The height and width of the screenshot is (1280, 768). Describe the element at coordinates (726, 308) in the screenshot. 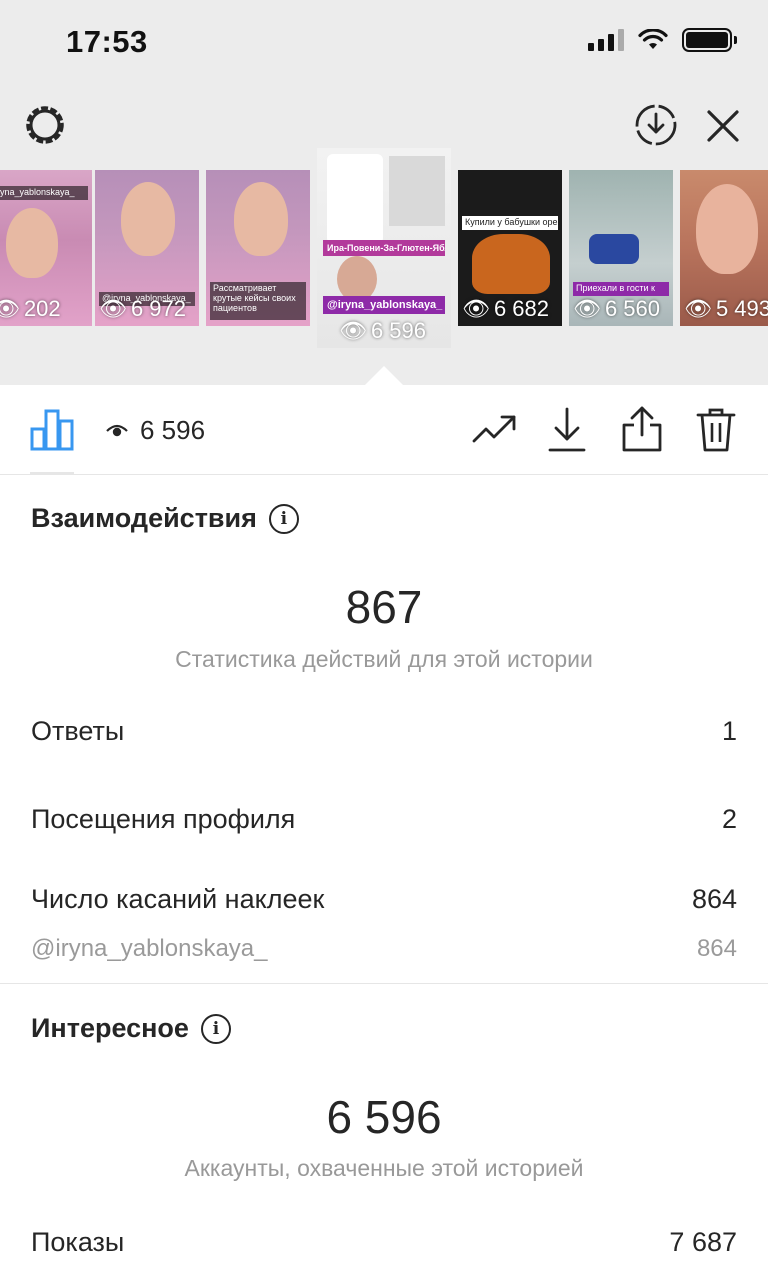

I see `thumbnail-views: 👁 5 493` at that location.